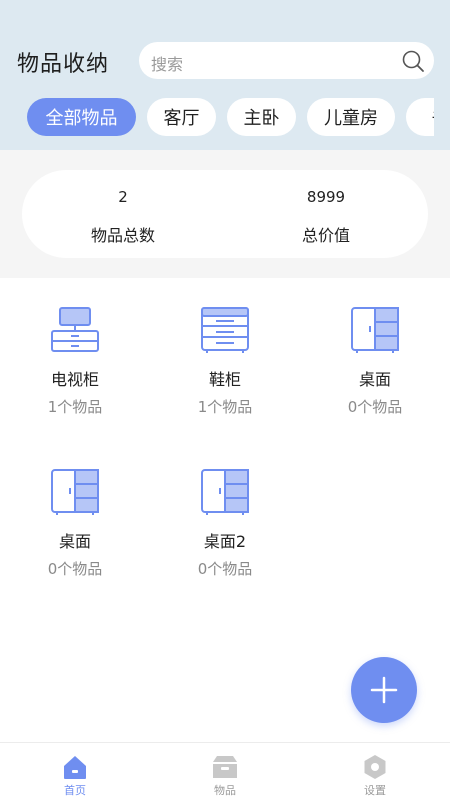 This screenshot has height=800, width=450. Describe the element at coordinates (181, 117) in the screenshot. I see `tab-living-room: 客厅` at that location.